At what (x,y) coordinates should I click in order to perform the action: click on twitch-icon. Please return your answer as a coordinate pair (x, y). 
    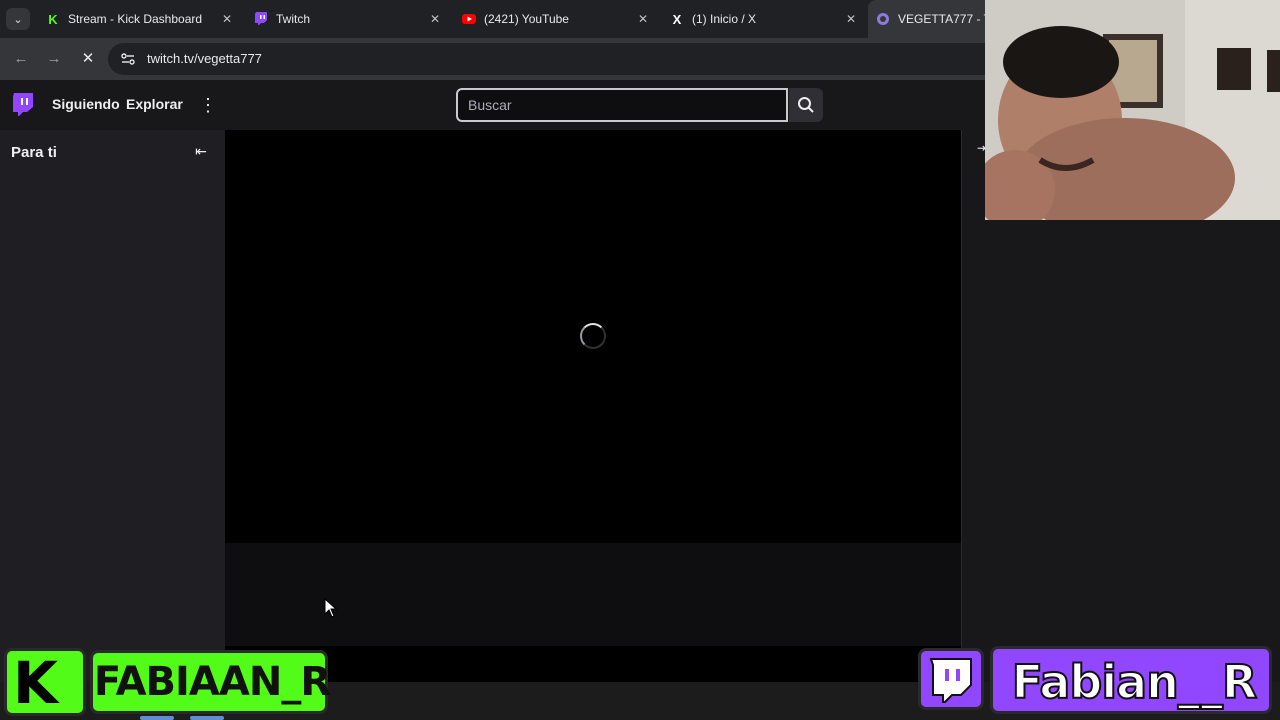
    Looking at the image, I should click on (261, 19).